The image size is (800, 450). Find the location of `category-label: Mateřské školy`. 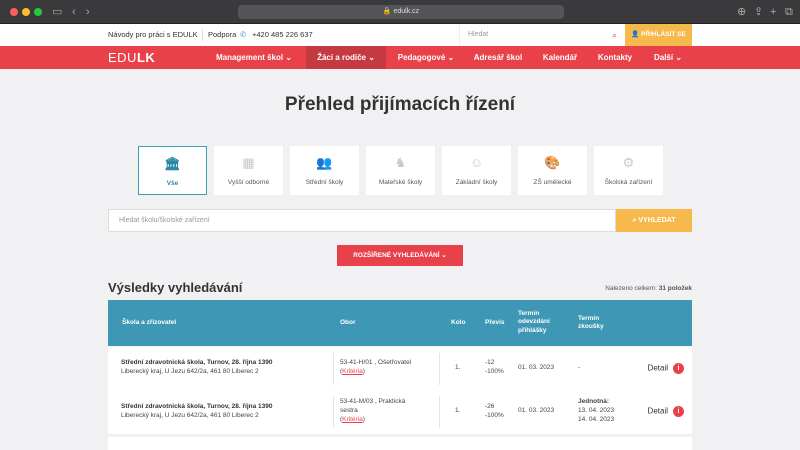

category-label: Mateřské školy is located at coordinates (400, 182).